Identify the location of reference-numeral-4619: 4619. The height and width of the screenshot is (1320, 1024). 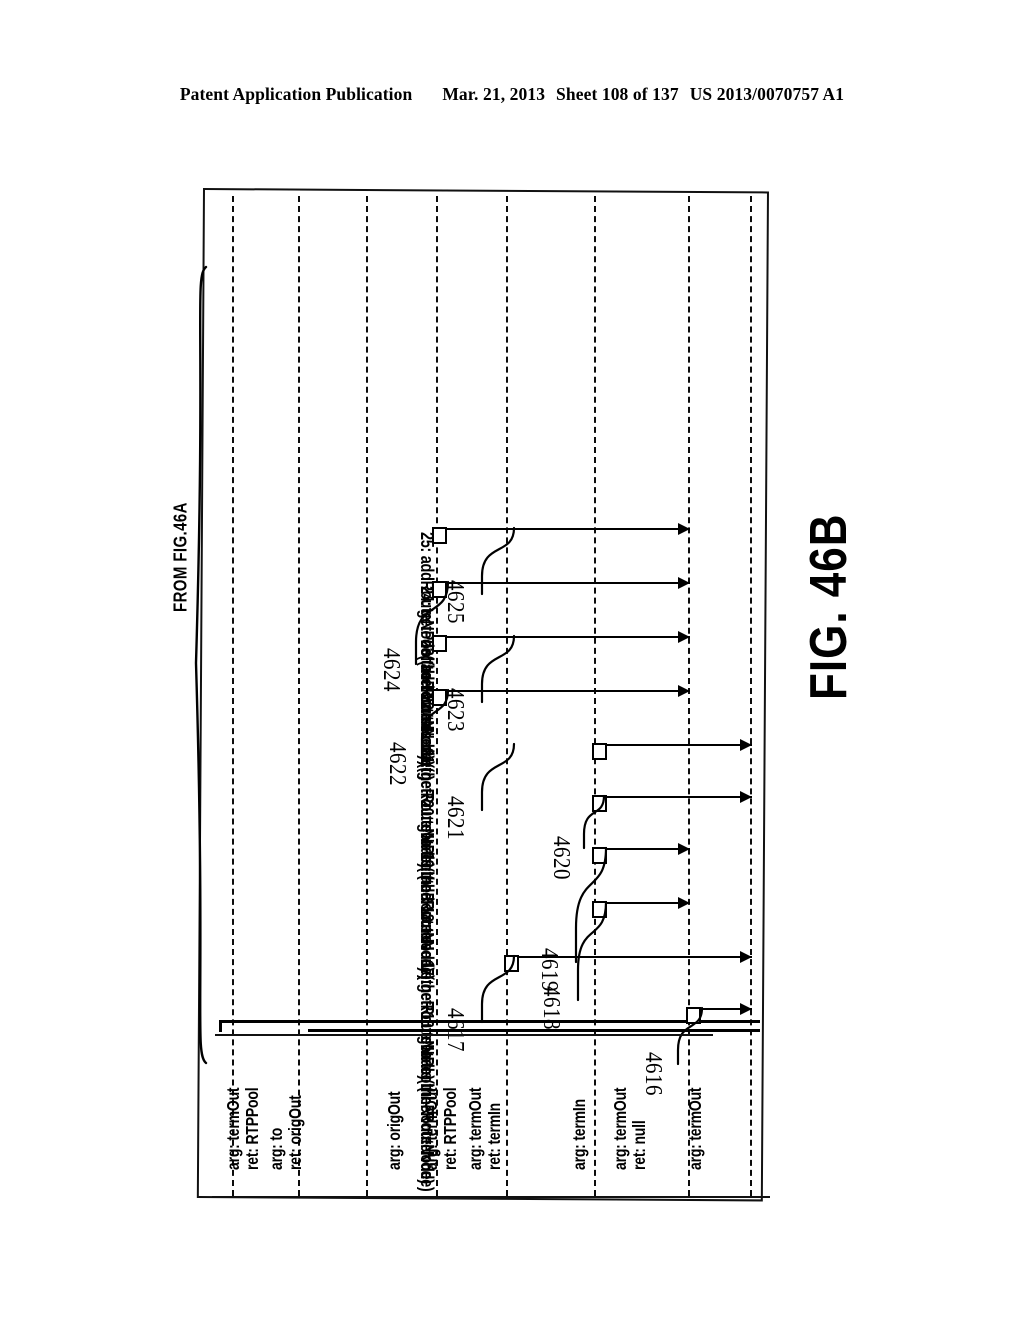
(550, 970).